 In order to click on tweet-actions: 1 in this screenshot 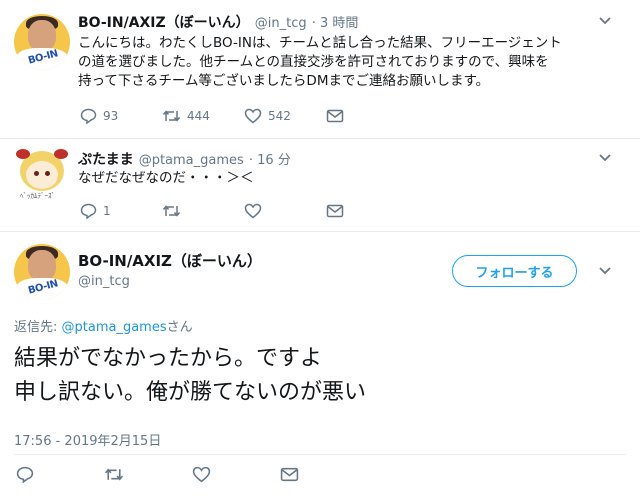, I will do `click(244, 211)`.